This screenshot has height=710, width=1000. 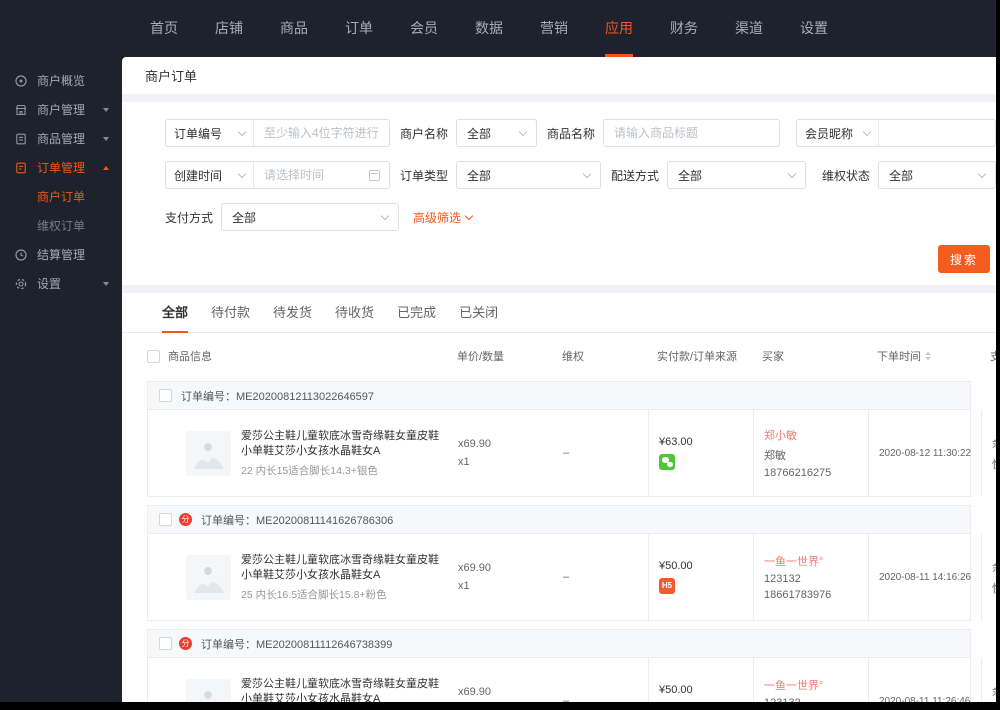 What do you see at coordinates (478, 313) in the screenshot?
I see `tab-closed: 已关闭` at bounding box center [478, 313].